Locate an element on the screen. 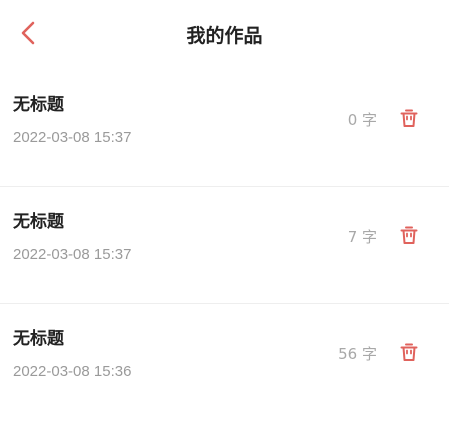  work-date: 2022-03-08 15:36 is located at coordinates (72, 371).